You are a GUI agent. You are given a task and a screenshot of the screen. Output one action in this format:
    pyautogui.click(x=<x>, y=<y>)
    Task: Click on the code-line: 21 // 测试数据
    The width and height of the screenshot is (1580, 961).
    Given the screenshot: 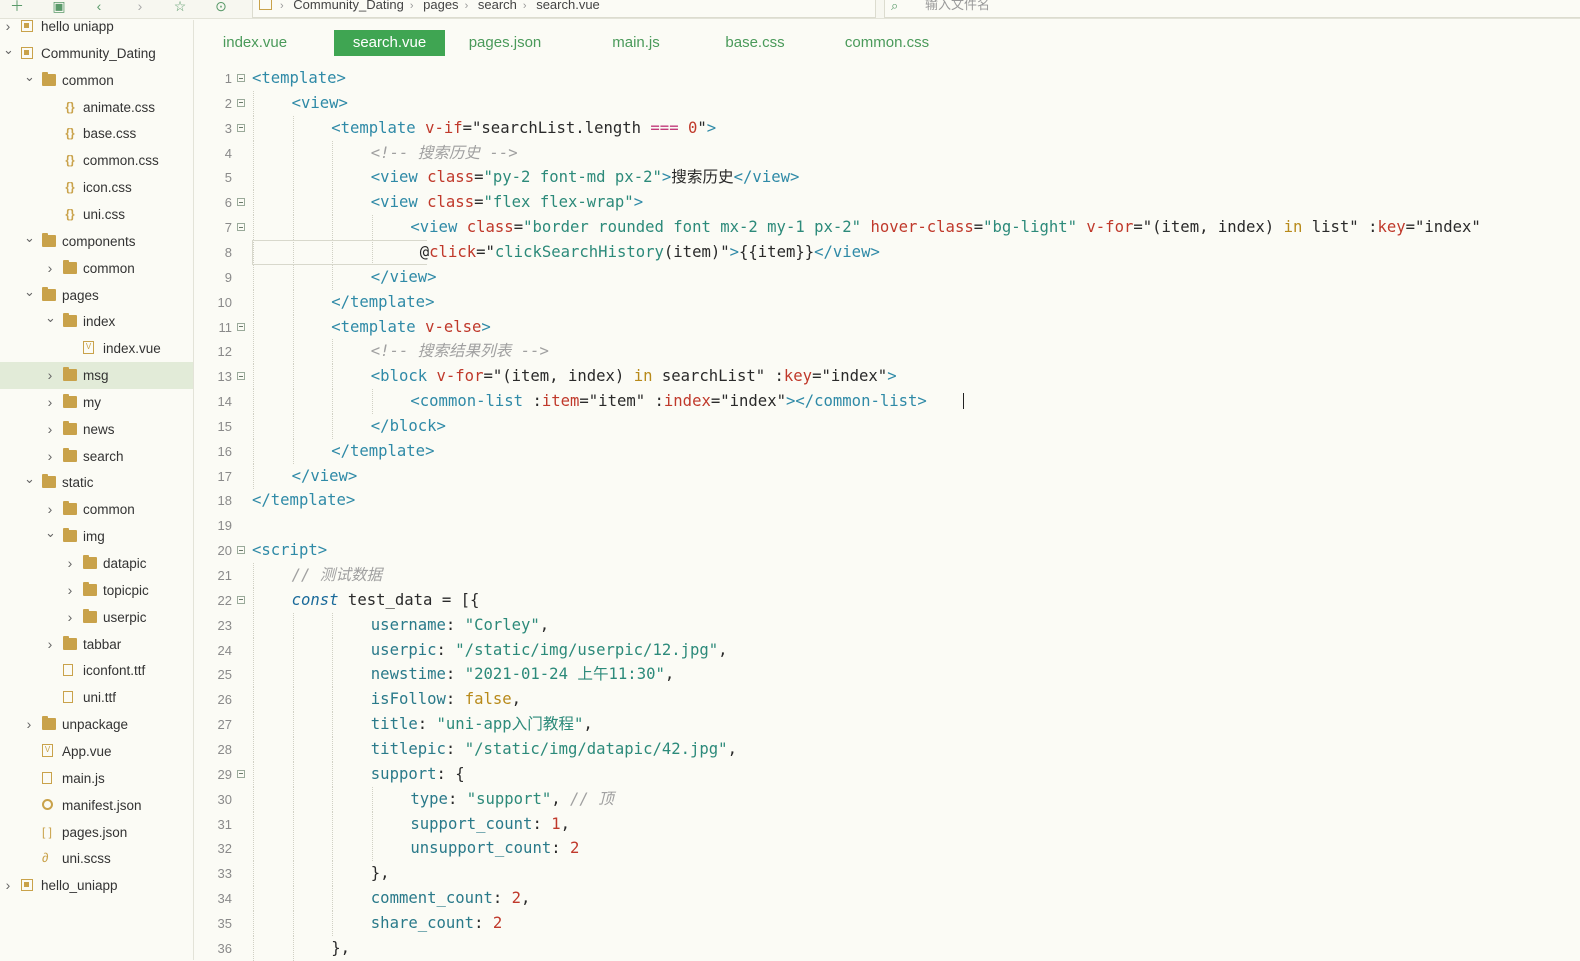 What is the action you would take?
    pyautogui.click(x=887, y=575)
    